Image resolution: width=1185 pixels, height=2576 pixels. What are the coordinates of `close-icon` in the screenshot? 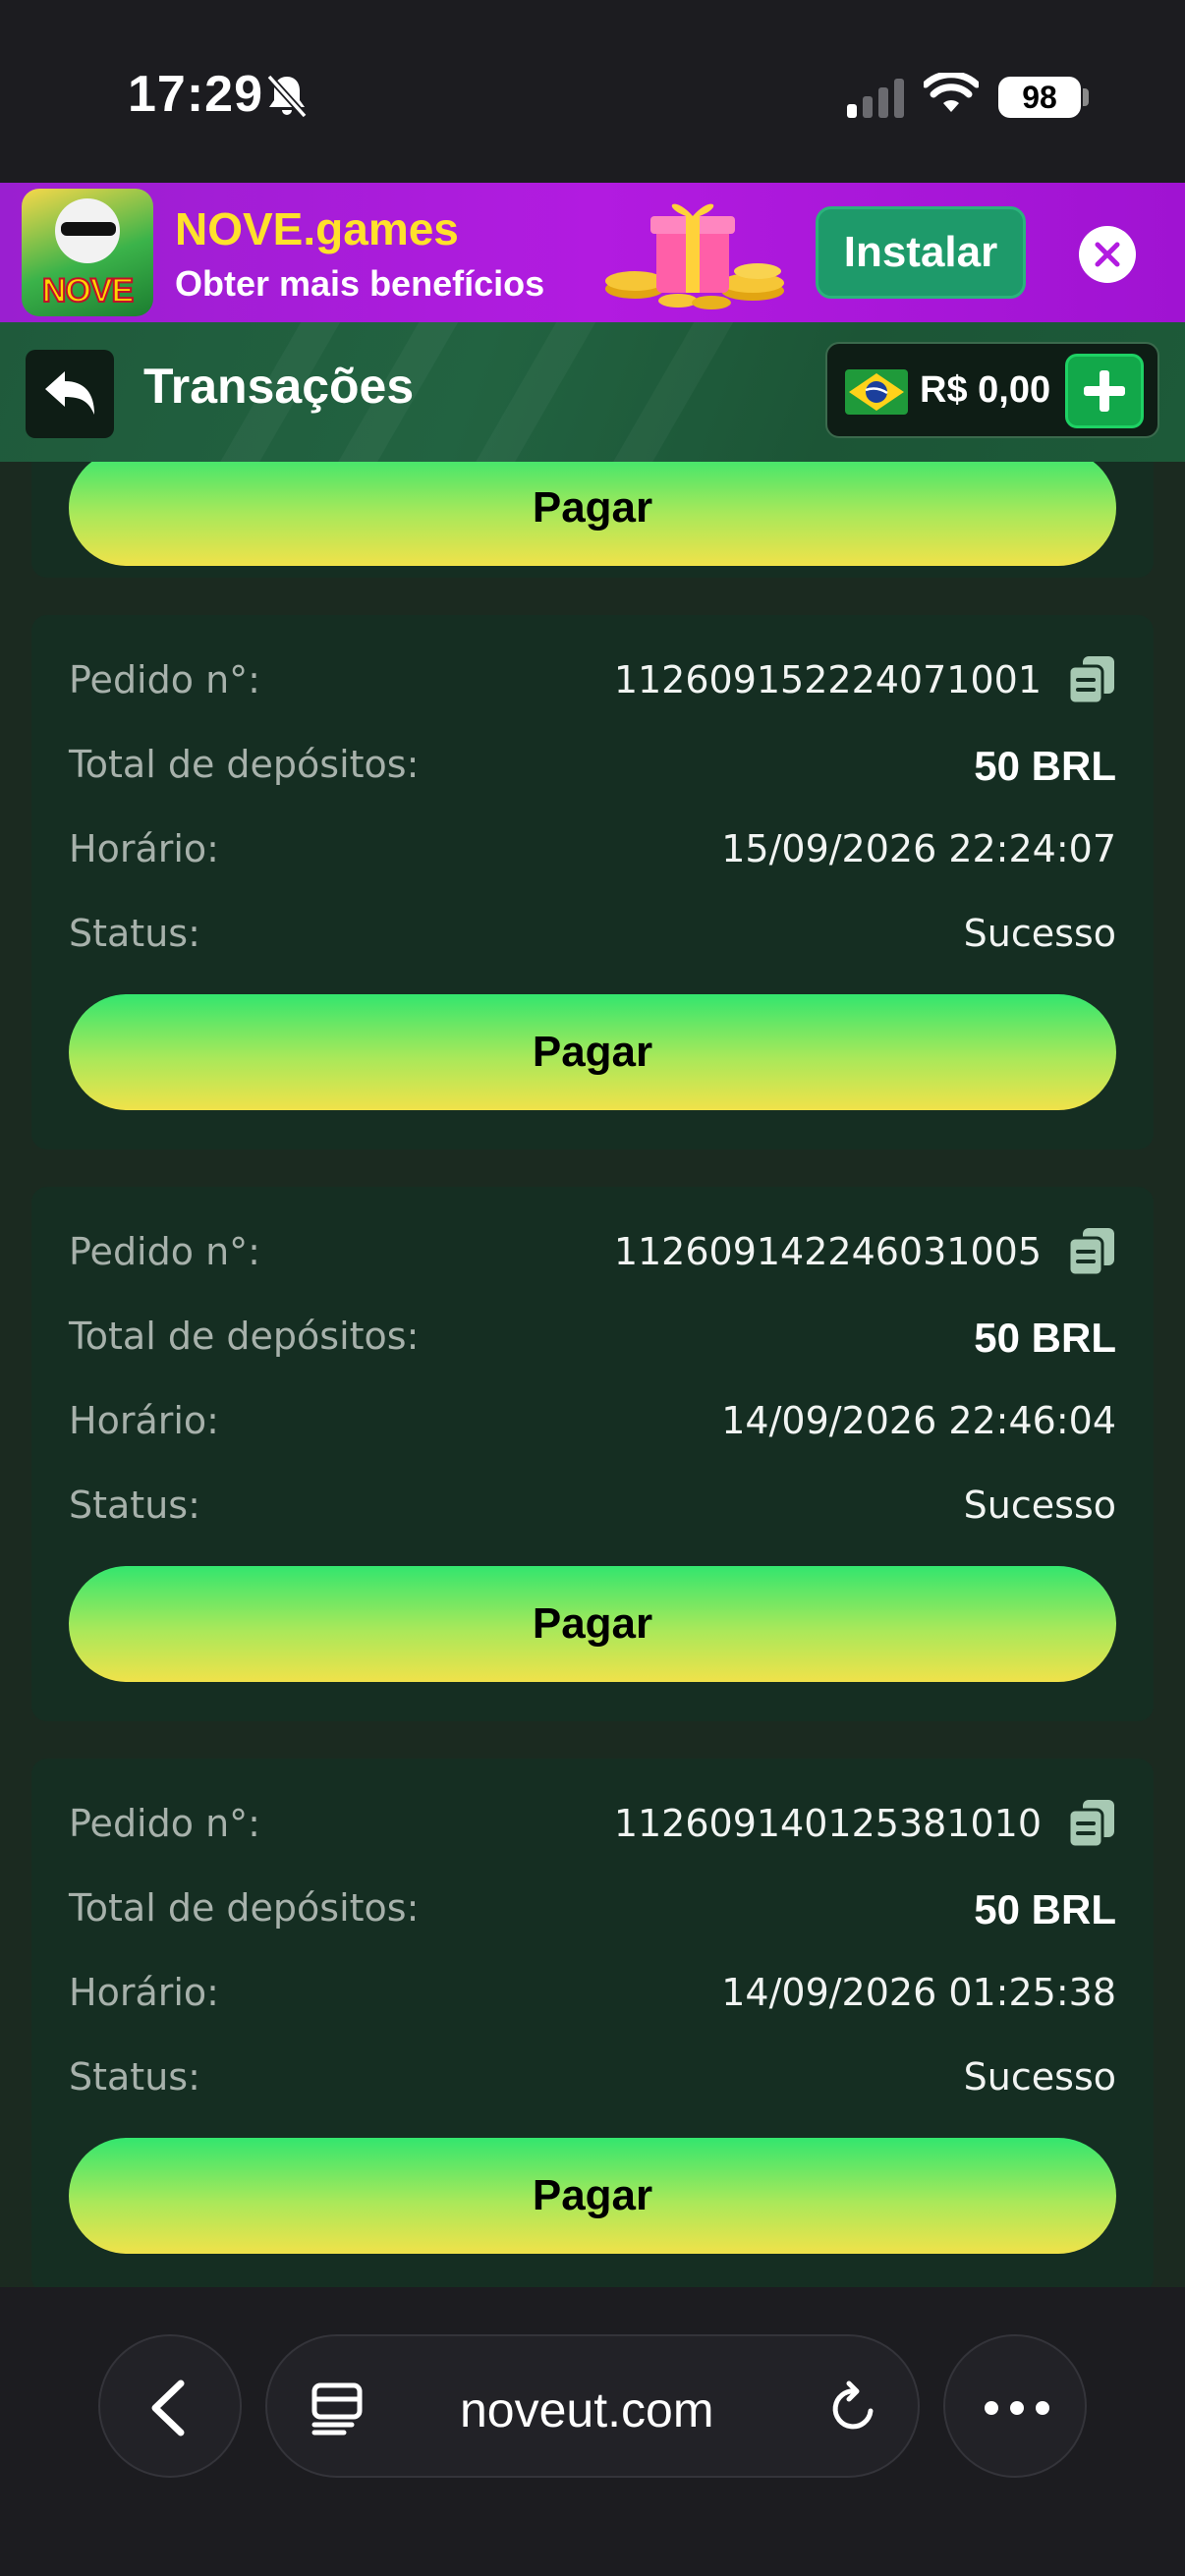 It's located at (1107, 254).